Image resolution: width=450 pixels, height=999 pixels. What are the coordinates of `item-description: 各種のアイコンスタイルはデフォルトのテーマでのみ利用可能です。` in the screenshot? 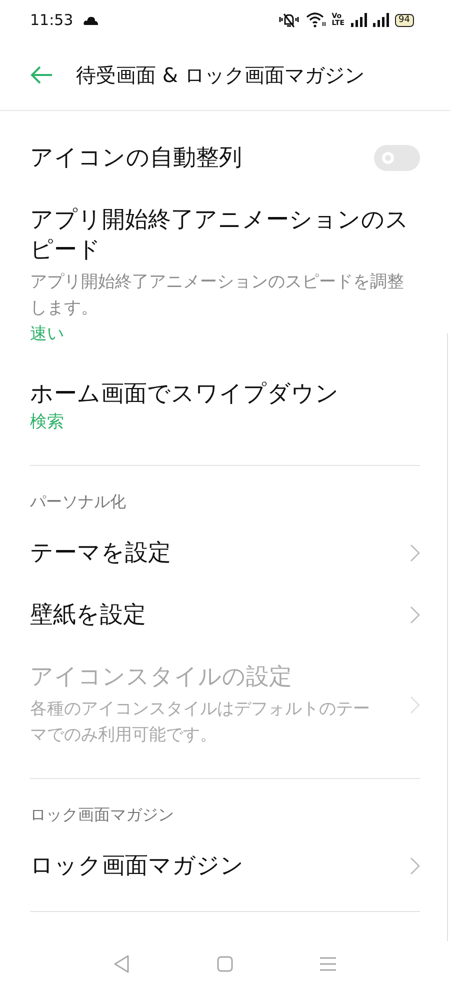 It's located at (200, 722).